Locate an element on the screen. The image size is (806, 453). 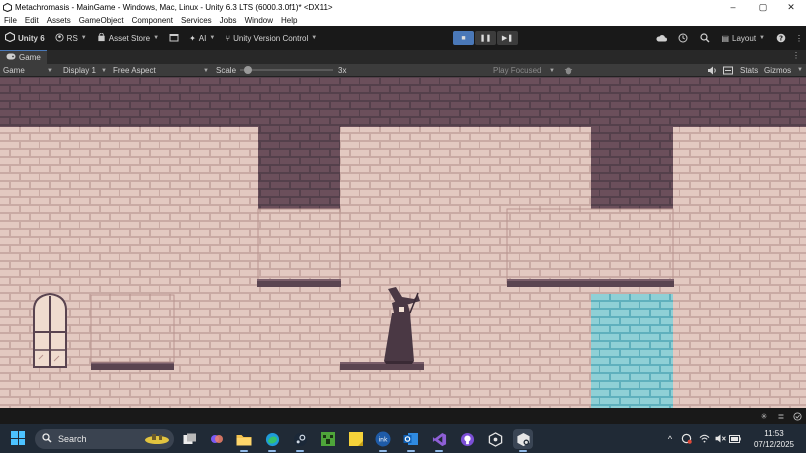
os-taskbar: Search ink ^ 11:53 07/12/2025 is located at coordinates (403, 438).